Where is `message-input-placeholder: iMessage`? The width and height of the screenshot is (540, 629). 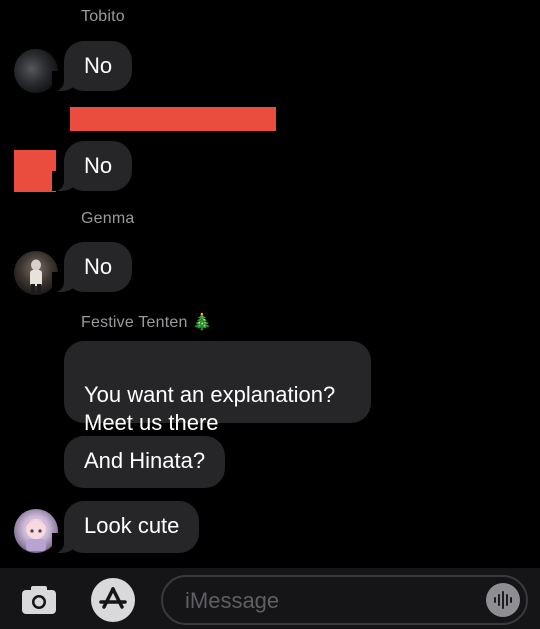
message-input-placeholder: iMessage is located at coordinates (232, 600).